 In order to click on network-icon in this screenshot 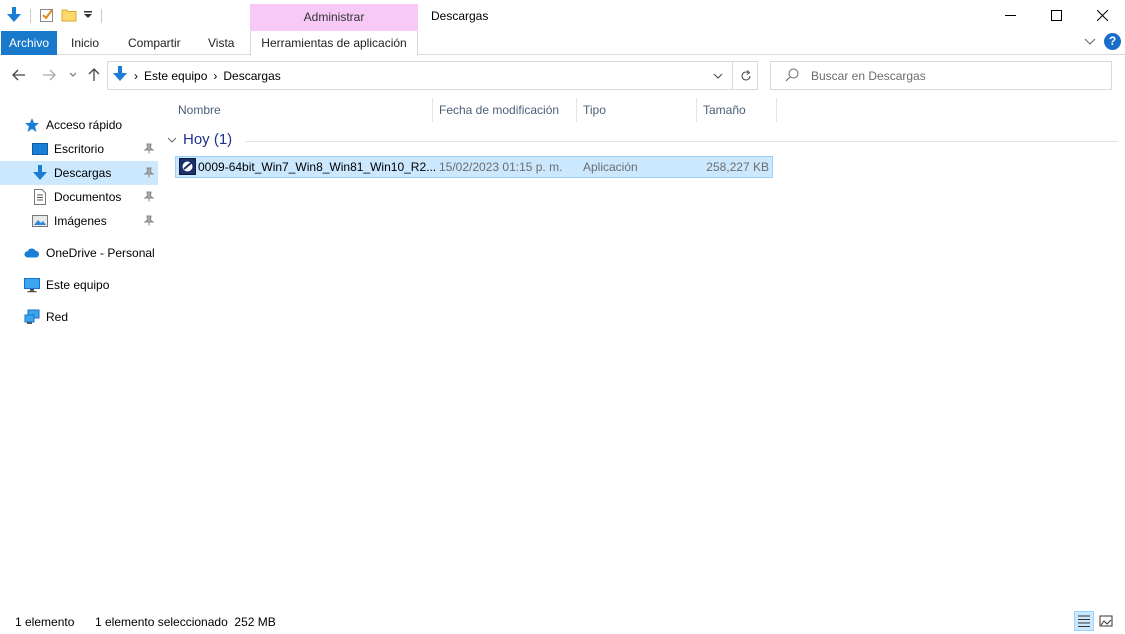, I will do `click(32, 317)`.